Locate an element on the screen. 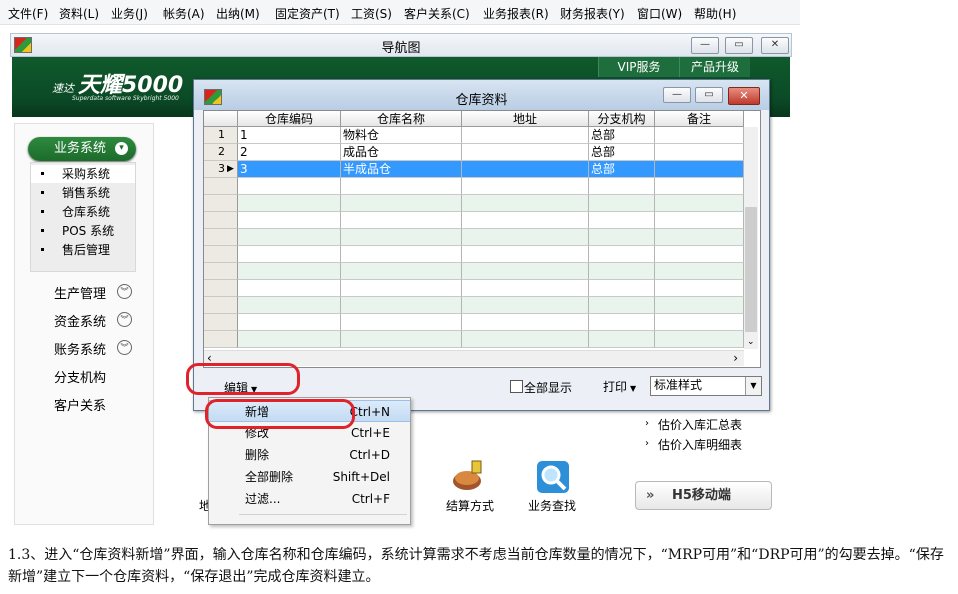 The width and height of the screenshot is (958, 594). grid-header-address: 地址 is located at coordinates (525, 119).